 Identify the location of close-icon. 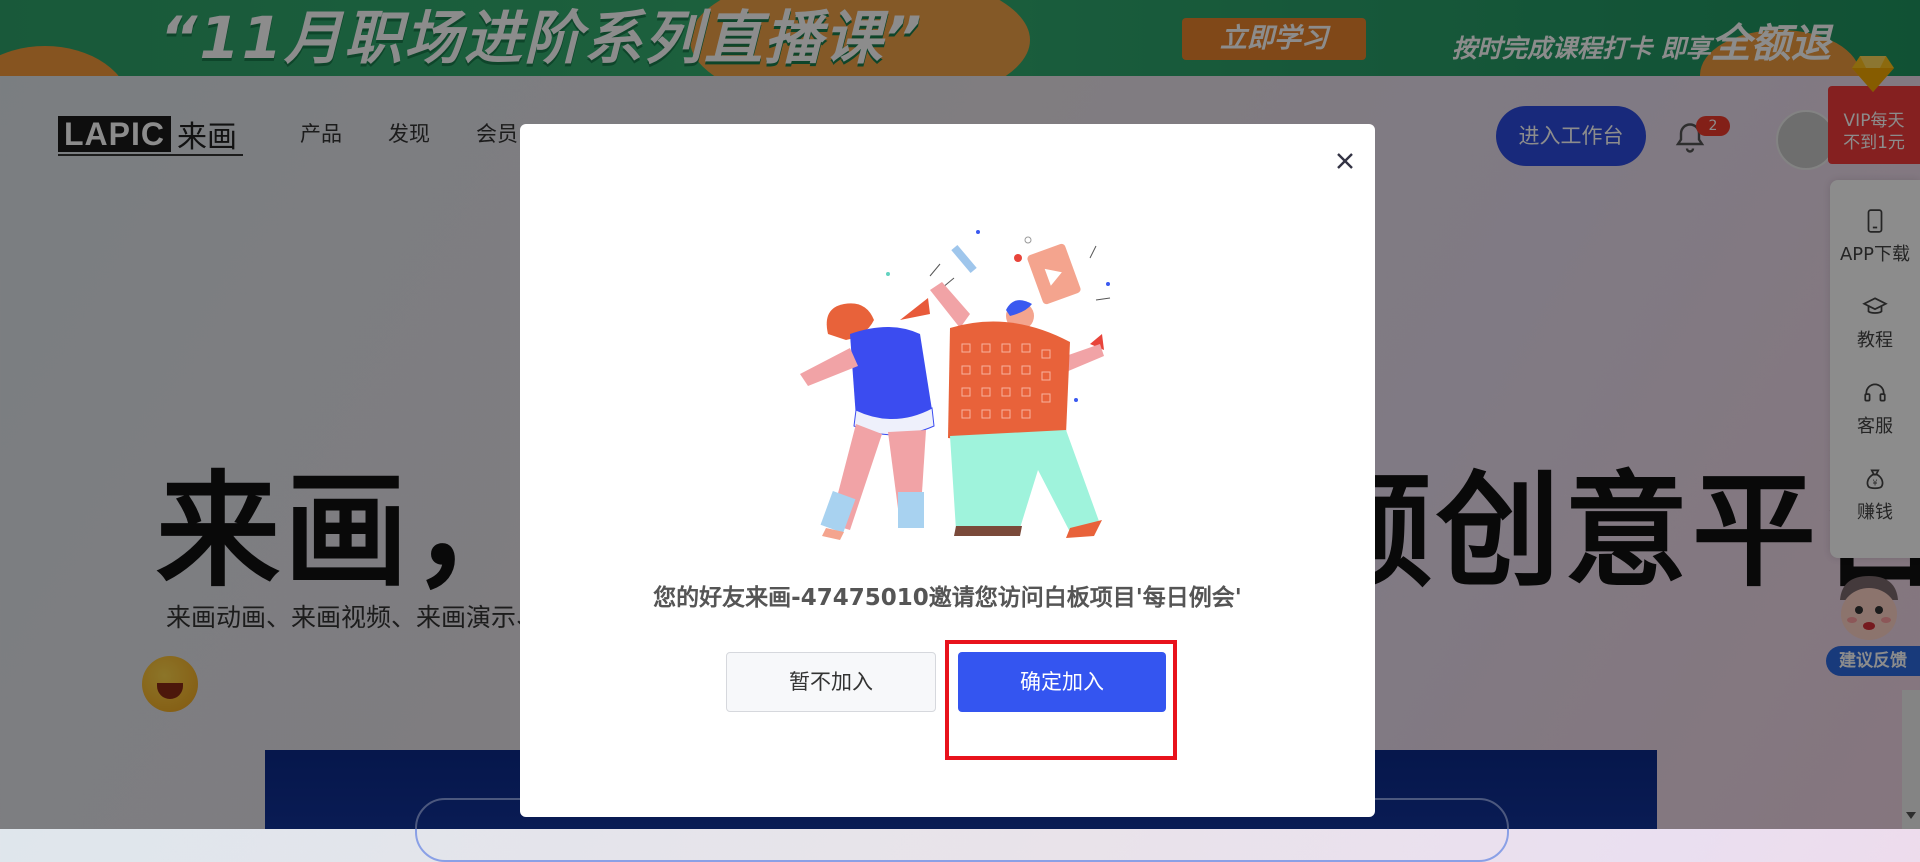
(1345, 161).